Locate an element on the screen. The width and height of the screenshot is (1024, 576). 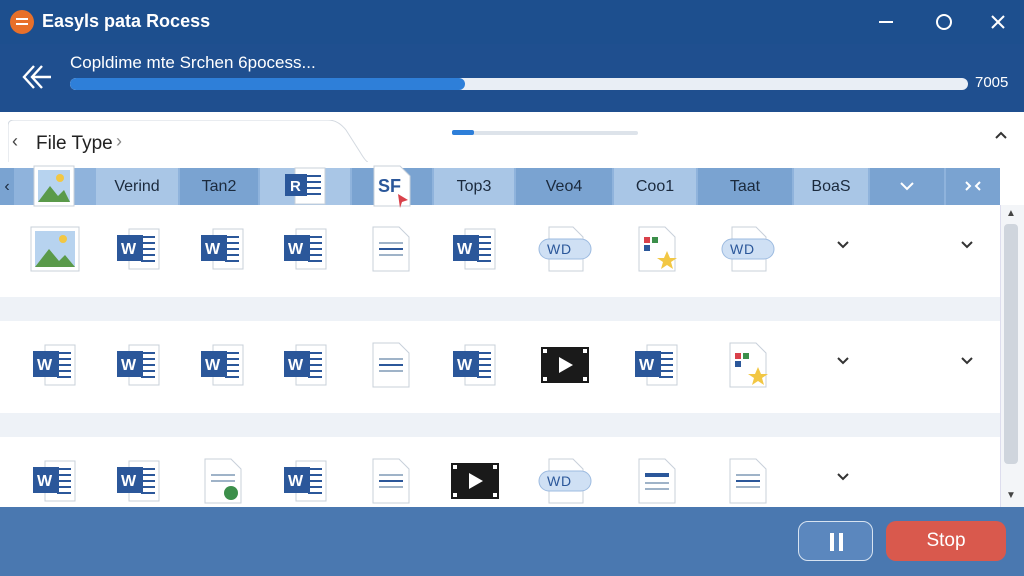
file-type-label: File Type is located at coordinates (74, 143).